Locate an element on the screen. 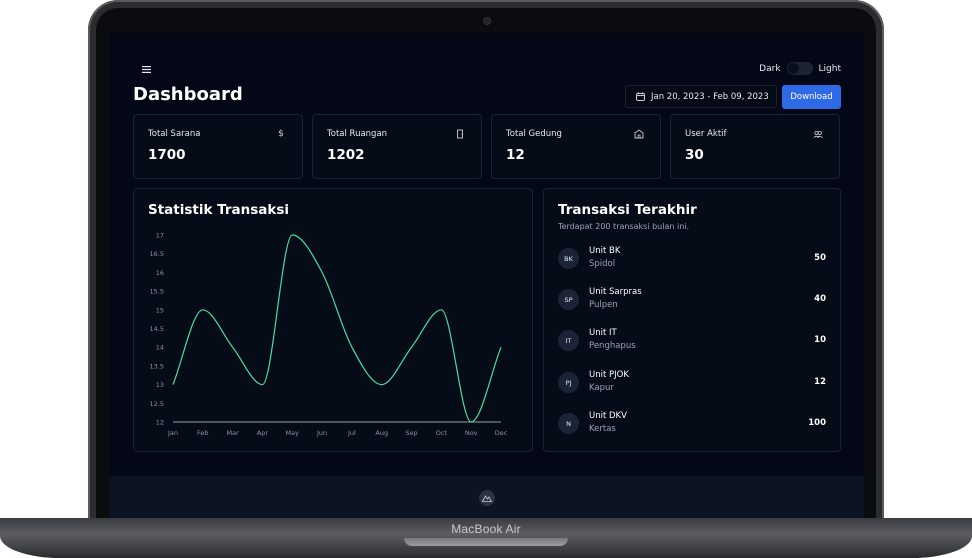  stat-value: 1202 is located at coordinates (346, 155).